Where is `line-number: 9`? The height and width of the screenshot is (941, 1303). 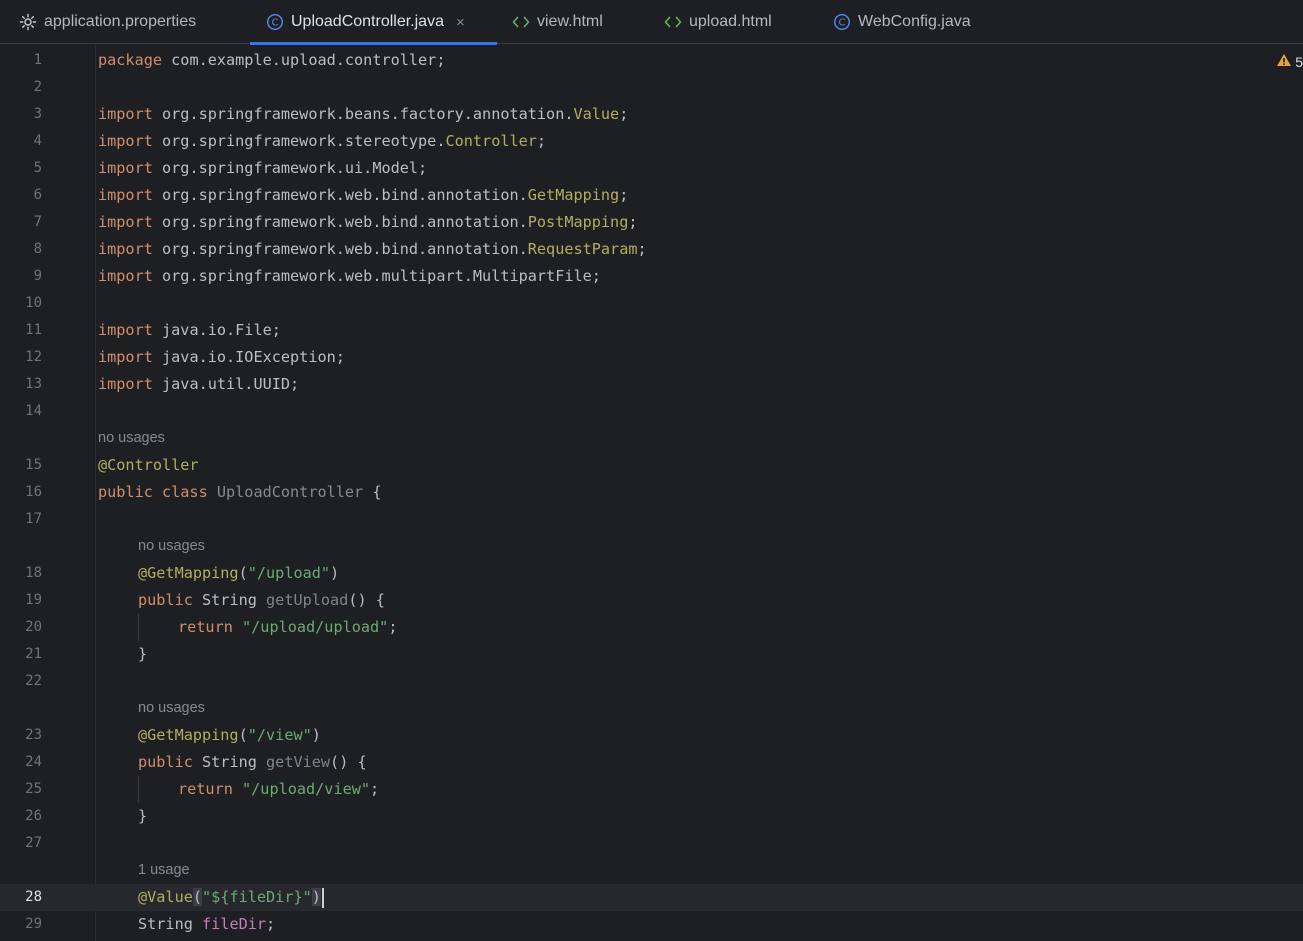
line-number: 9 is located at coordinates (37, 276).